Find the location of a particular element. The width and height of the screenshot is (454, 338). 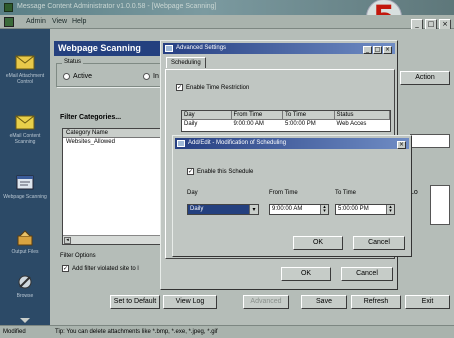

browse-icon is located at coordinates (25, 282).